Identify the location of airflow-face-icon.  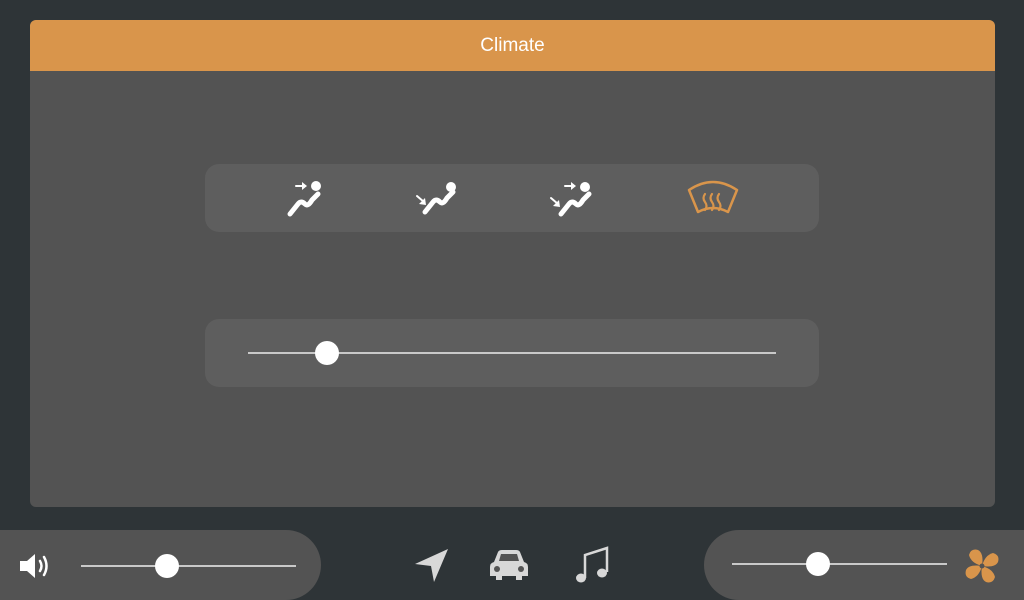
(304, 199).